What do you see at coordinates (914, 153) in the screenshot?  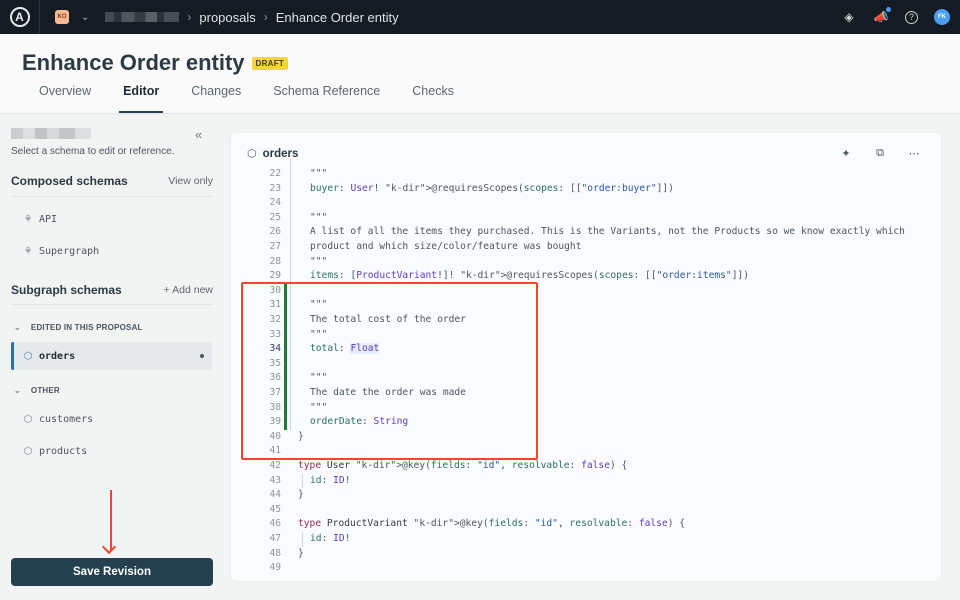 I see `more-icon: ⋯` at bounding box center [914, 153].